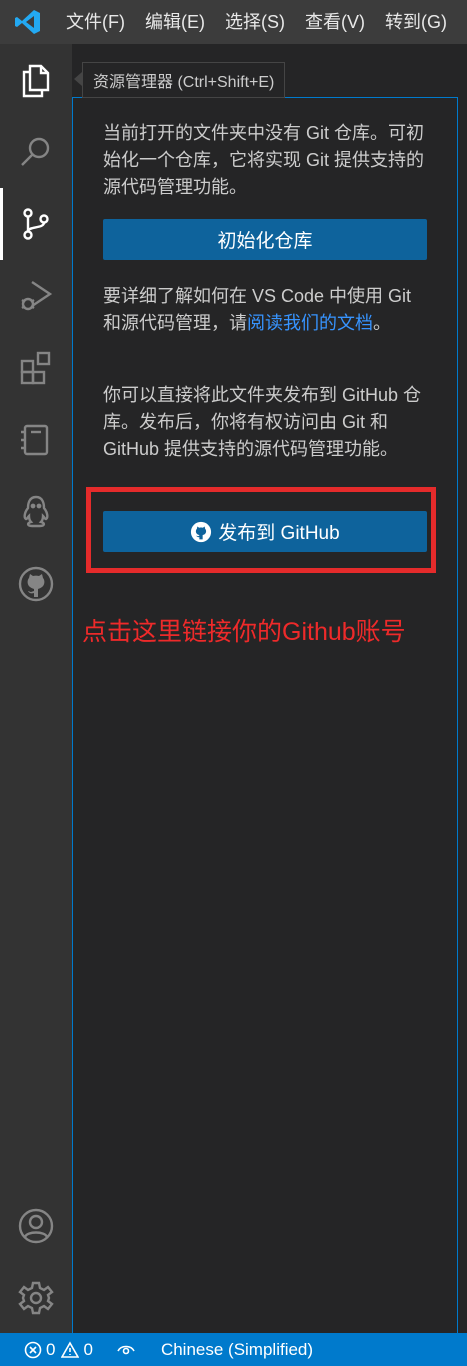 Image resolution: width=467 pixels, height=1366 pixels. What do you see at coordinates (36, 1298) in the screenshot?
I see `settings-gear-icon` at bounding box center [36, 1298].